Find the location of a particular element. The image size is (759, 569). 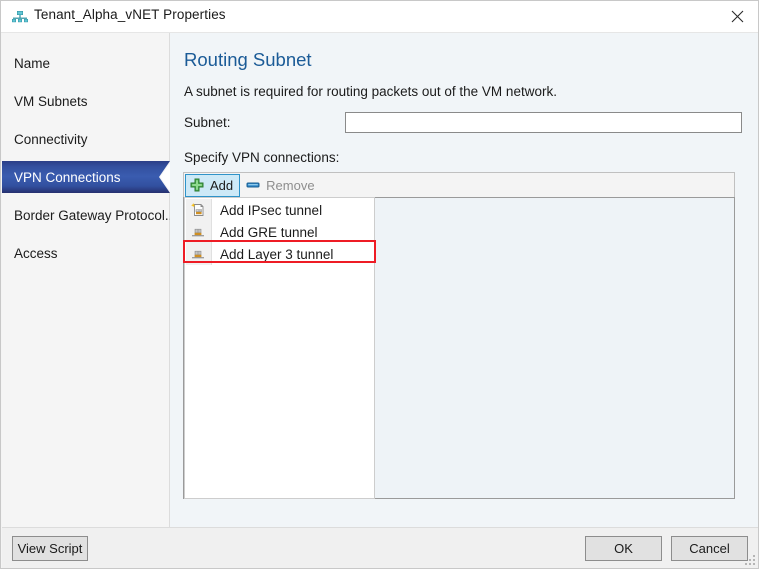

sidebar-item-name: Name is located at coordinates (86, 63).